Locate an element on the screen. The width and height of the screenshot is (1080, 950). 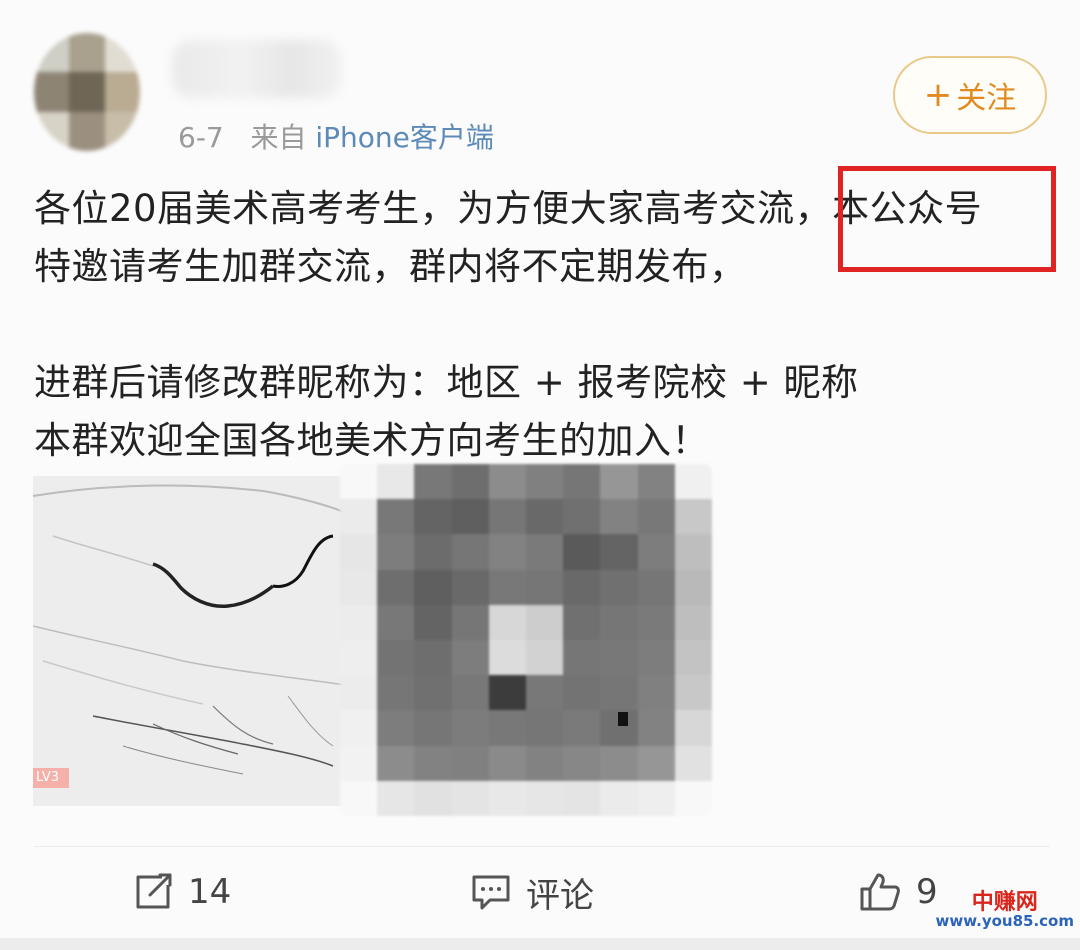
comment-button: 评论 is located at coordinates (532, 892).